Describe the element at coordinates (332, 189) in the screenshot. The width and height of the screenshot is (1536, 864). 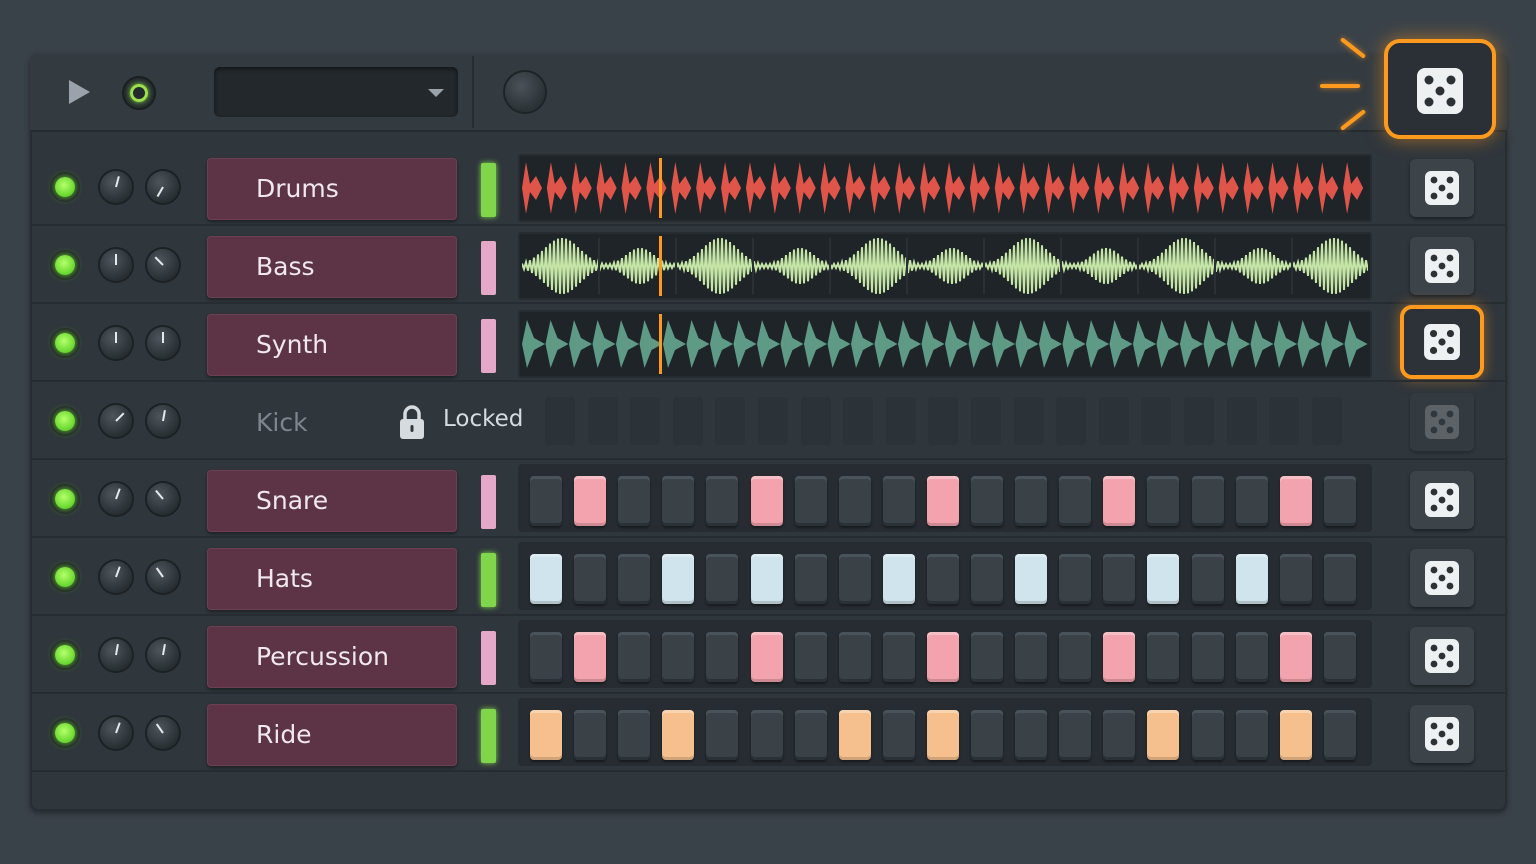
I see `channel-name-button: Drums` at that location.